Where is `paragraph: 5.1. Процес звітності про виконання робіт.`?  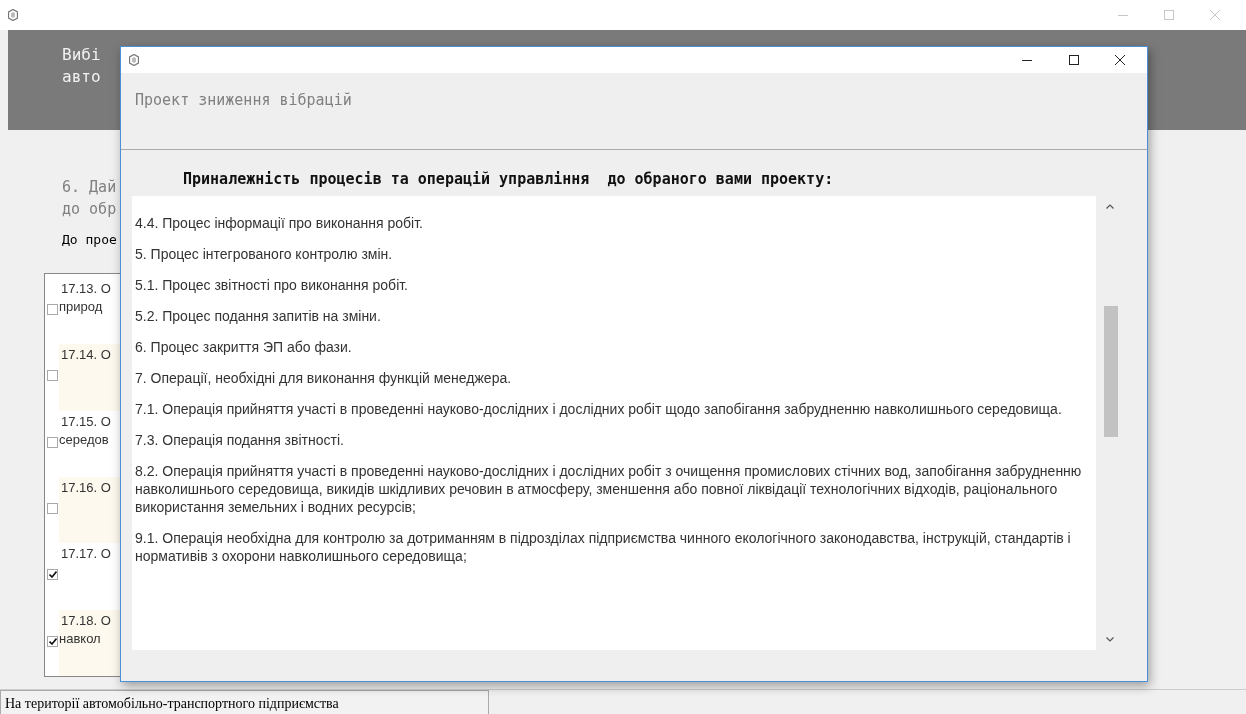 paragraph: 5.1. Процес звітності про виконання робіт. is located at coordinates (272, 285).